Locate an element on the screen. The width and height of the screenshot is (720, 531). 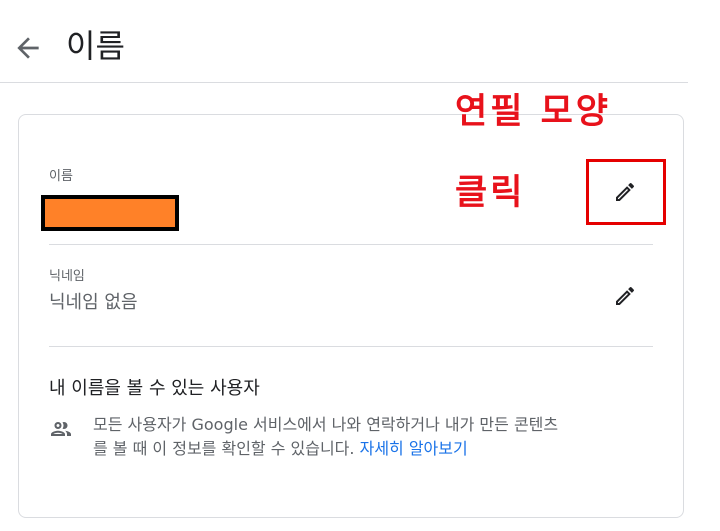
nickname-value: 닉네임 없음 is located at coordinates (93, 302).